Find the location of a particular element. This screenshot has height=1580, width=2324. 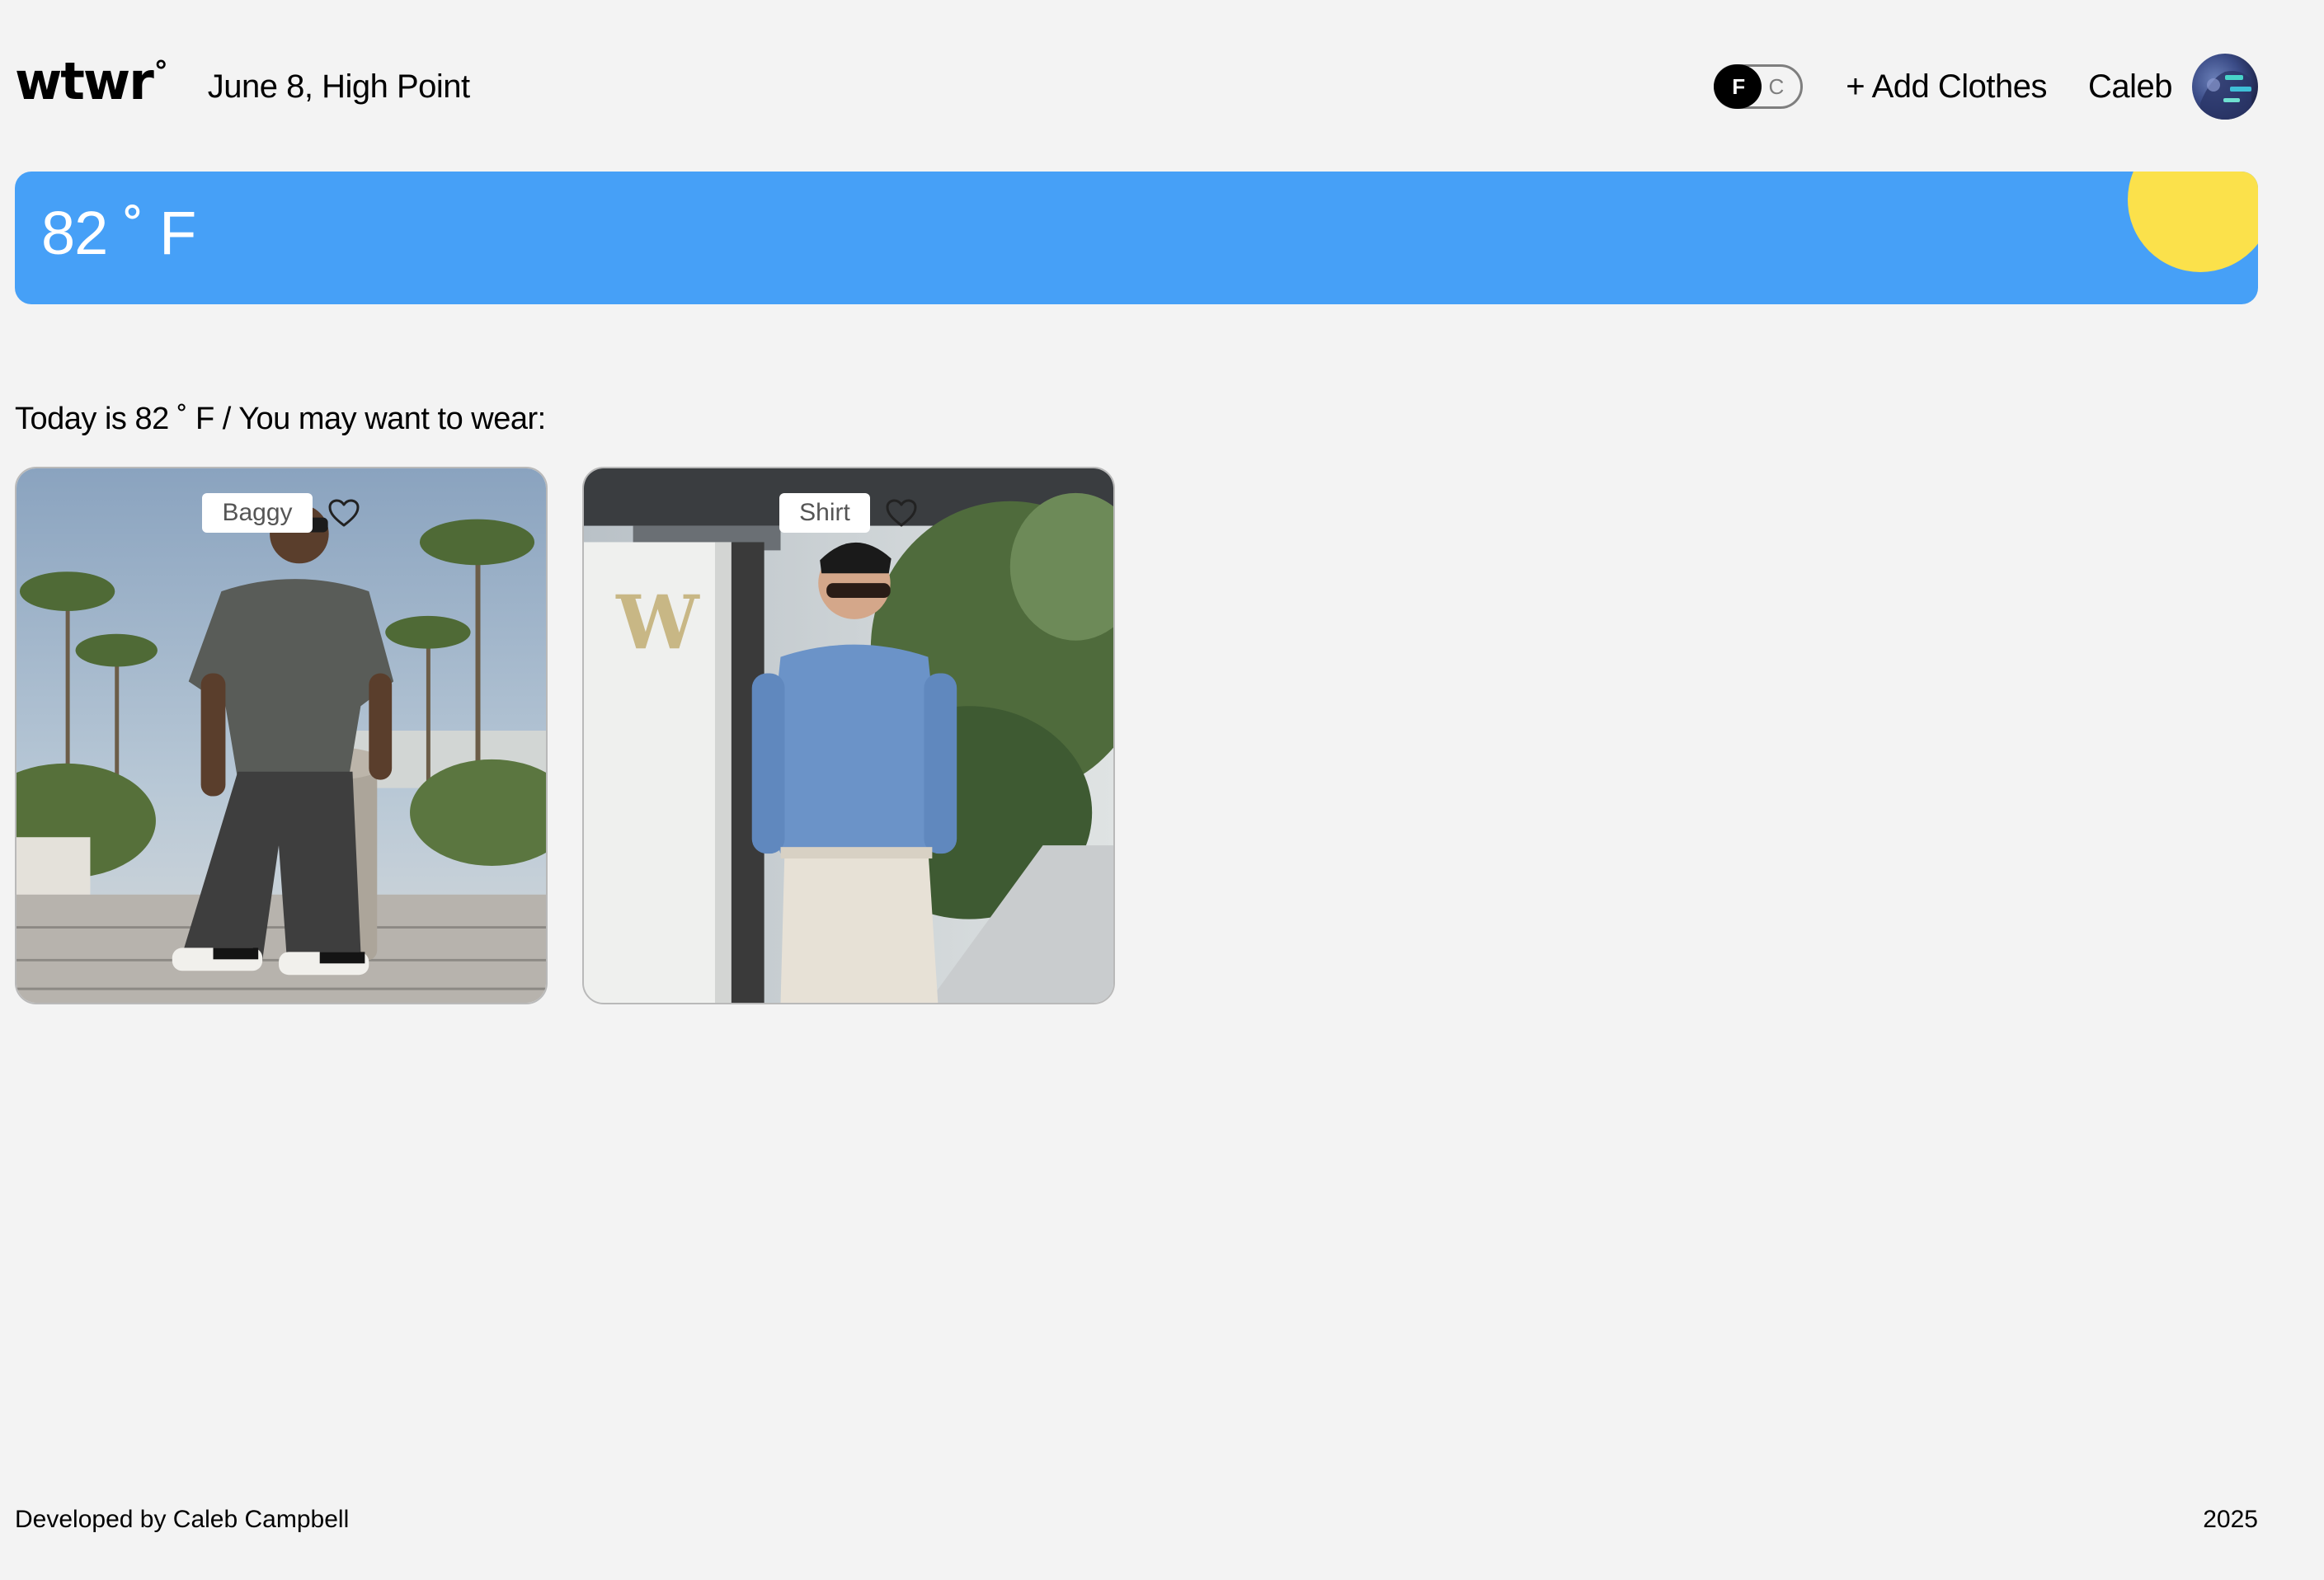

clothing-image is located at coordinates (281, 735).